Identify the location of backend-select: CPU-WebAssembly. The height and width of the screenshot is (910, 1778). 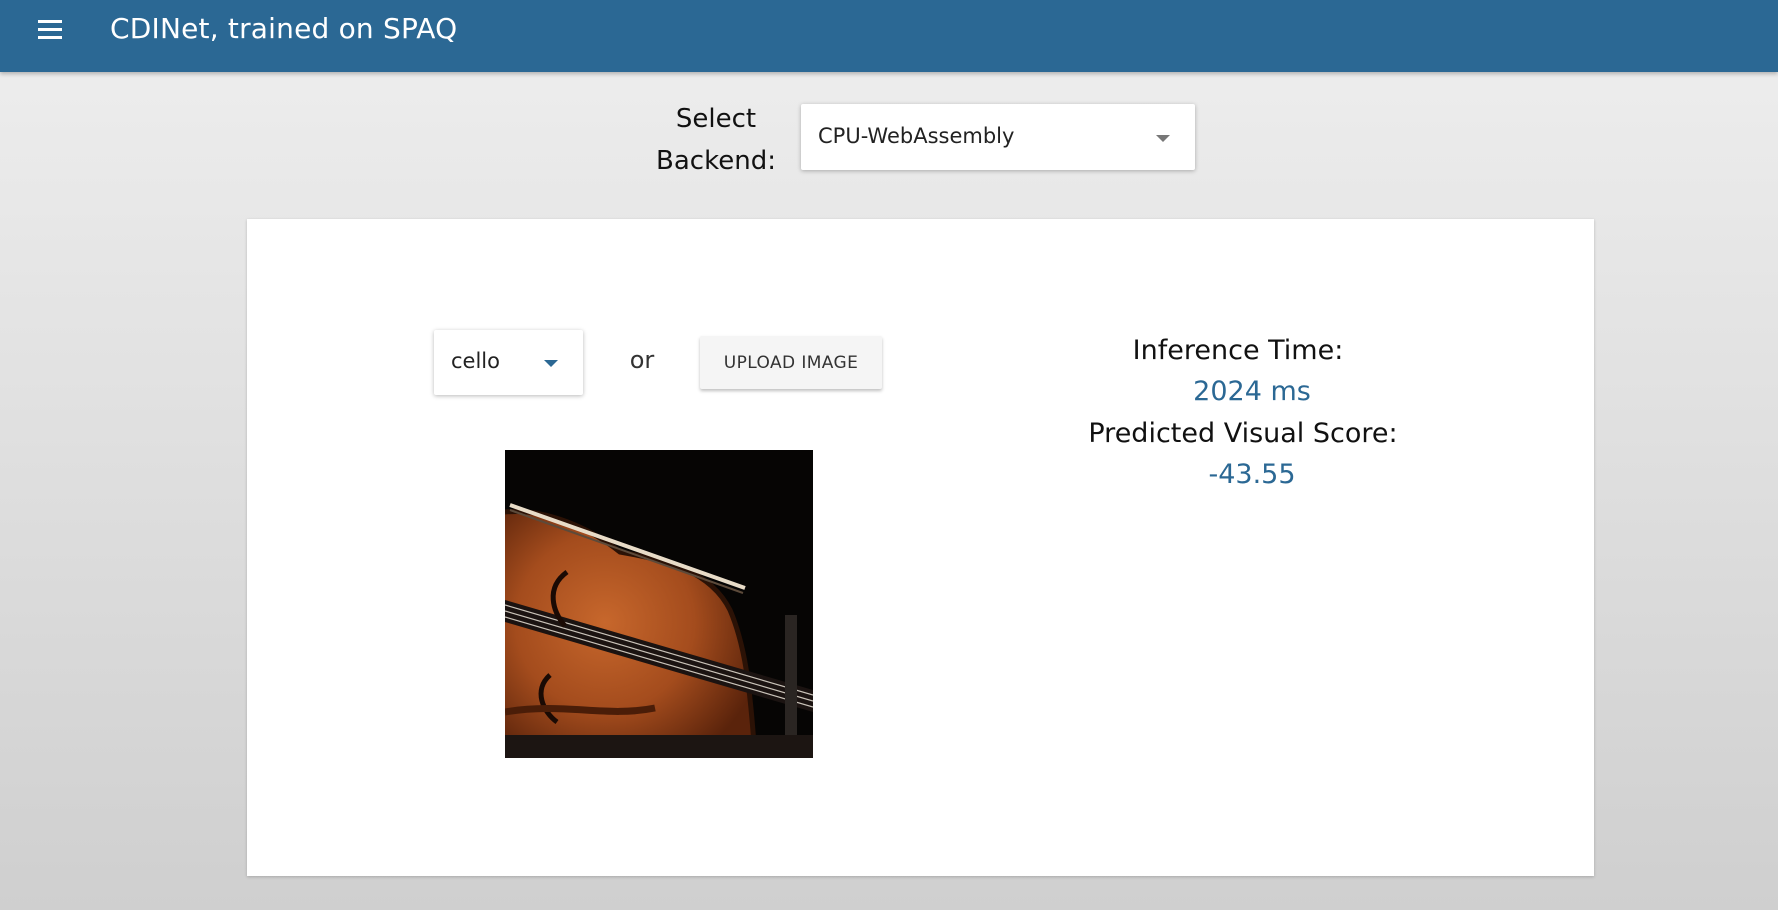
(998, 137).